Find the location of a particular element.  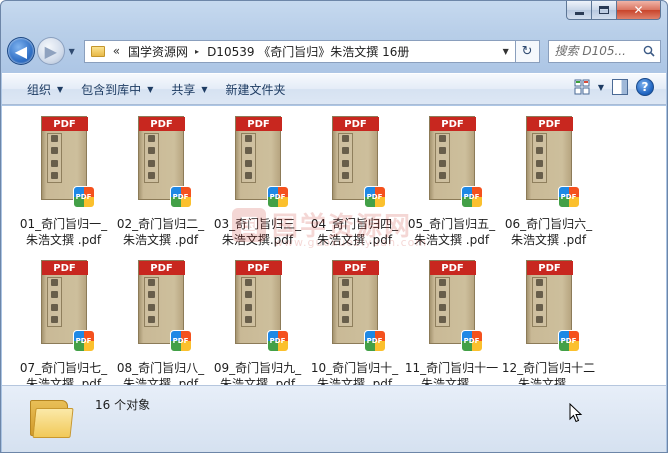

file-name: 02_奇门旨归二_朱浩文撰 .pdf is located at coordinates (160, 232).